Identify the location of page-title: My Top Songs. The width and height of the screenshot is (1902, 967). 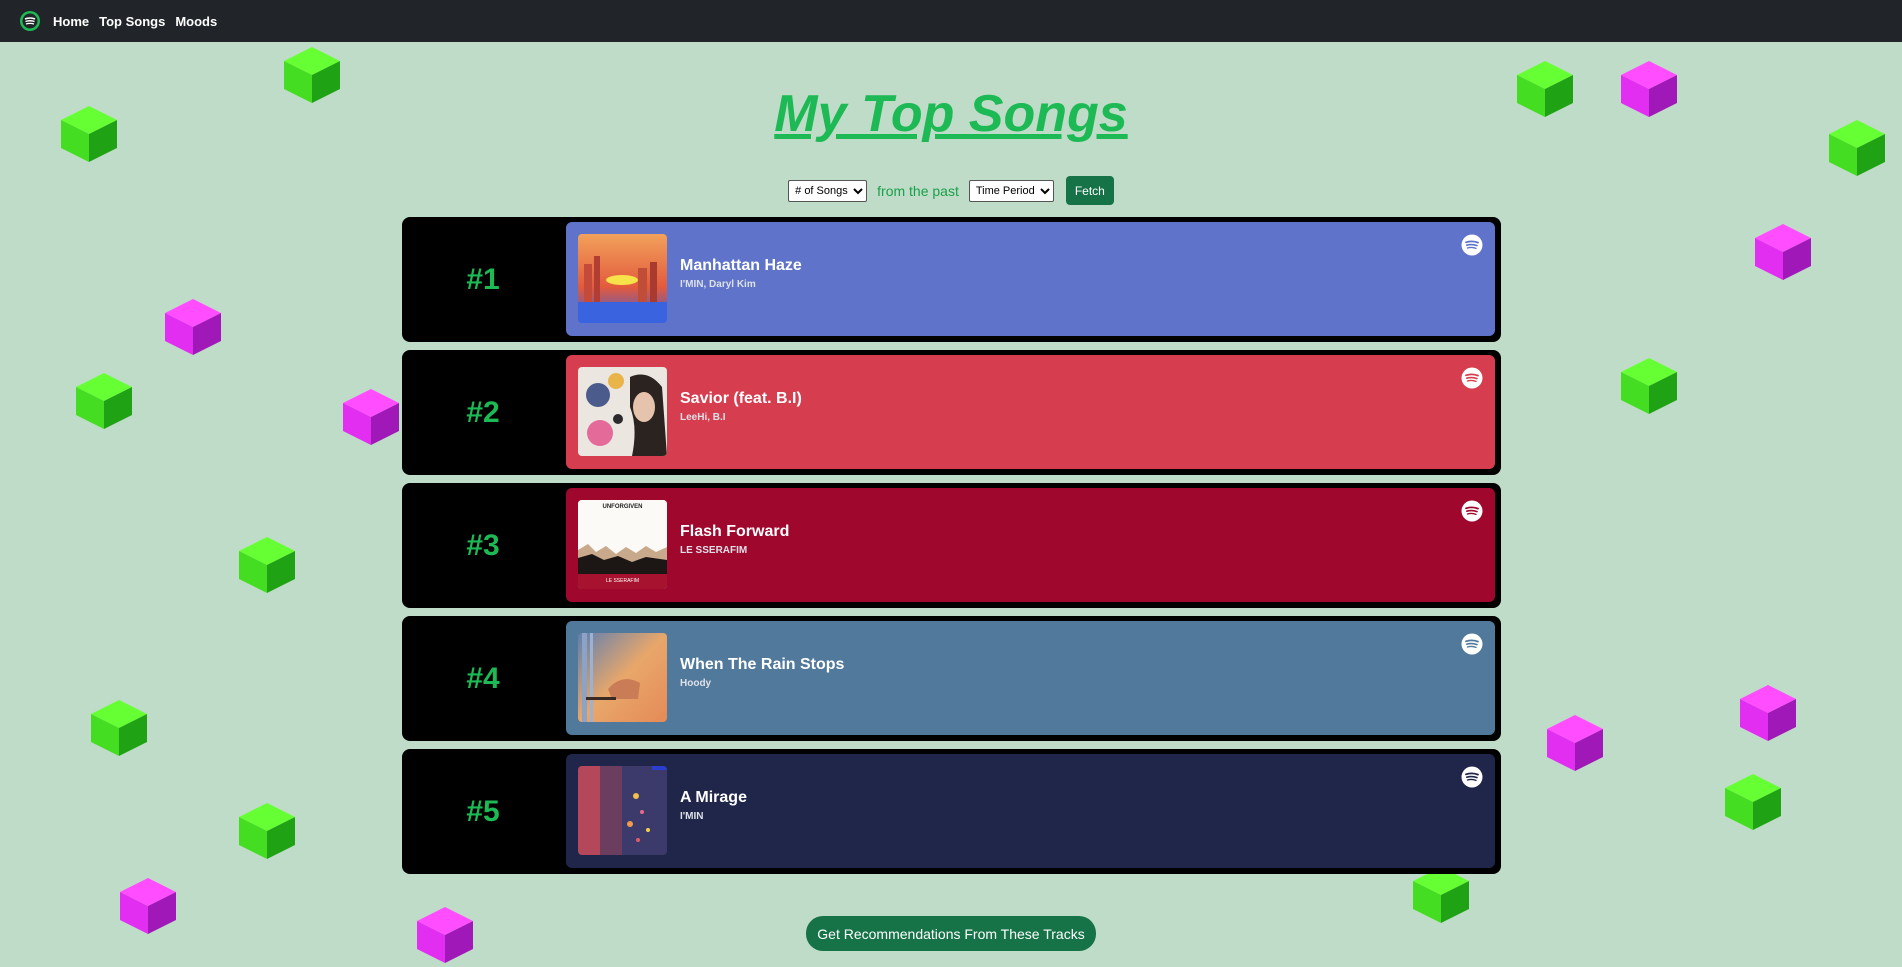
(951, 114).